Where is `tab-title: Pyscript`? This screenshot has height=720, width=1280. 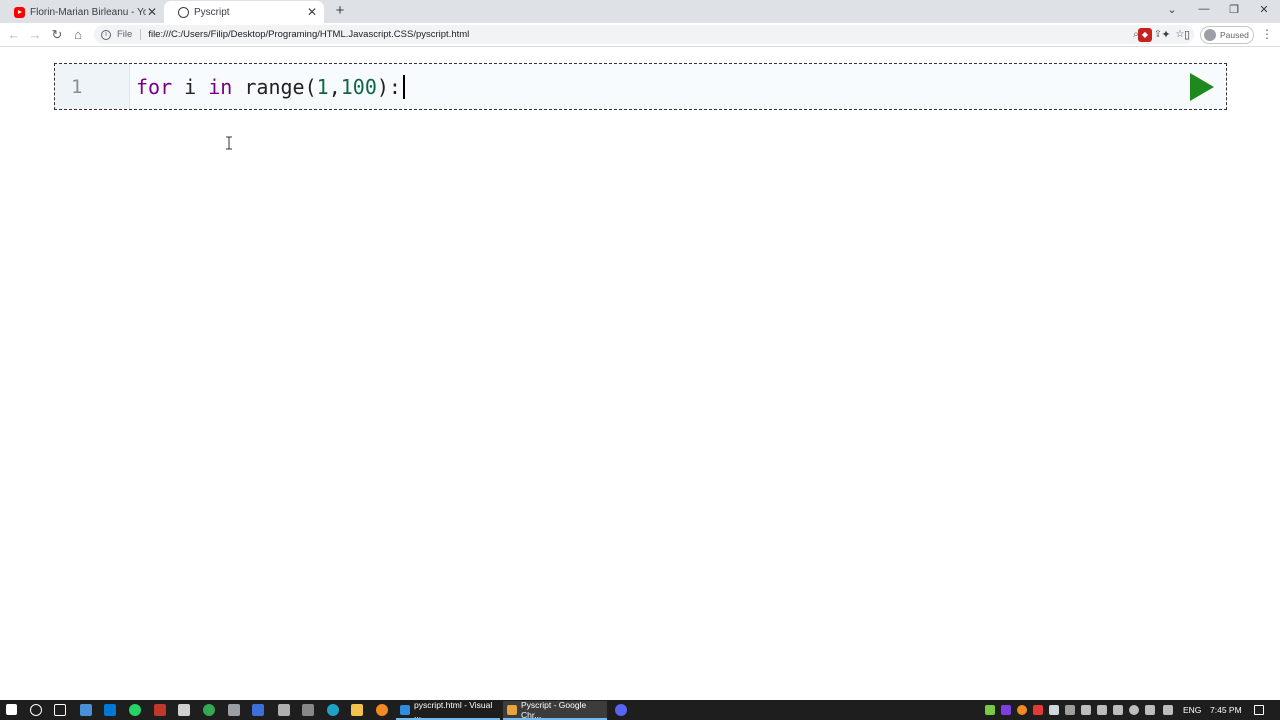
tab-title: Pyscript is located at coordinates (212, 12).